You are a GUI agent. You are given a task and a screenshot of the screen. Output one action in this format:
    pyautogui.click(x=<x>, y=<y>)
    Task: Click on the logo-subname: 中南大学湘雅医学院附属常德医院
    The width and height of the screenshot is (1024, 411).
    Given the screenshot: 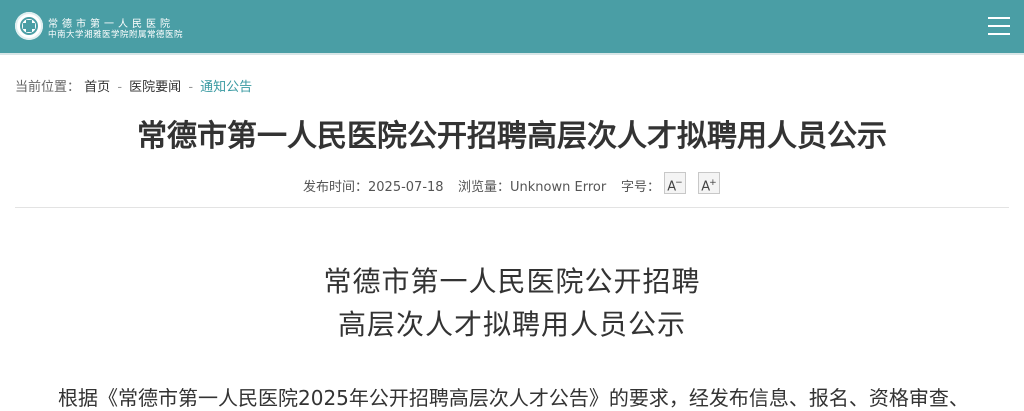 What is the action you would take?
    pyautogui.click(x=115, y=34)
    